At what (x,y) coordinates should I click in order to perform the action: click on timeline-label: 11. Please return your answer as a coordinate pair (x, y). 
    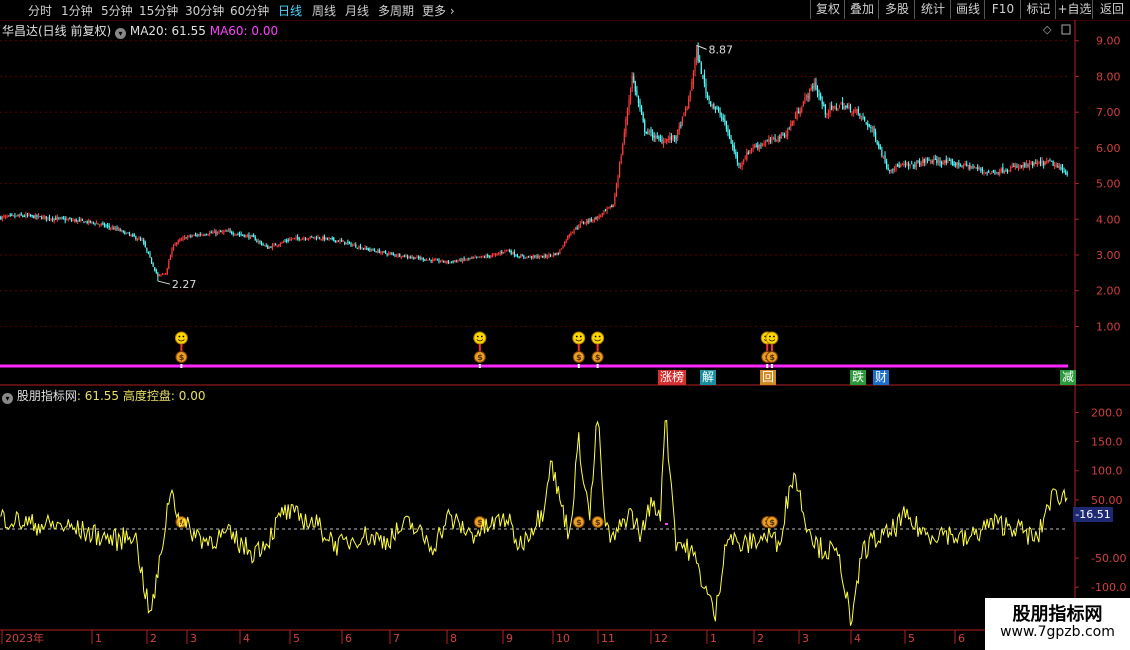
    Looking at the image, I should click on (608, 638).